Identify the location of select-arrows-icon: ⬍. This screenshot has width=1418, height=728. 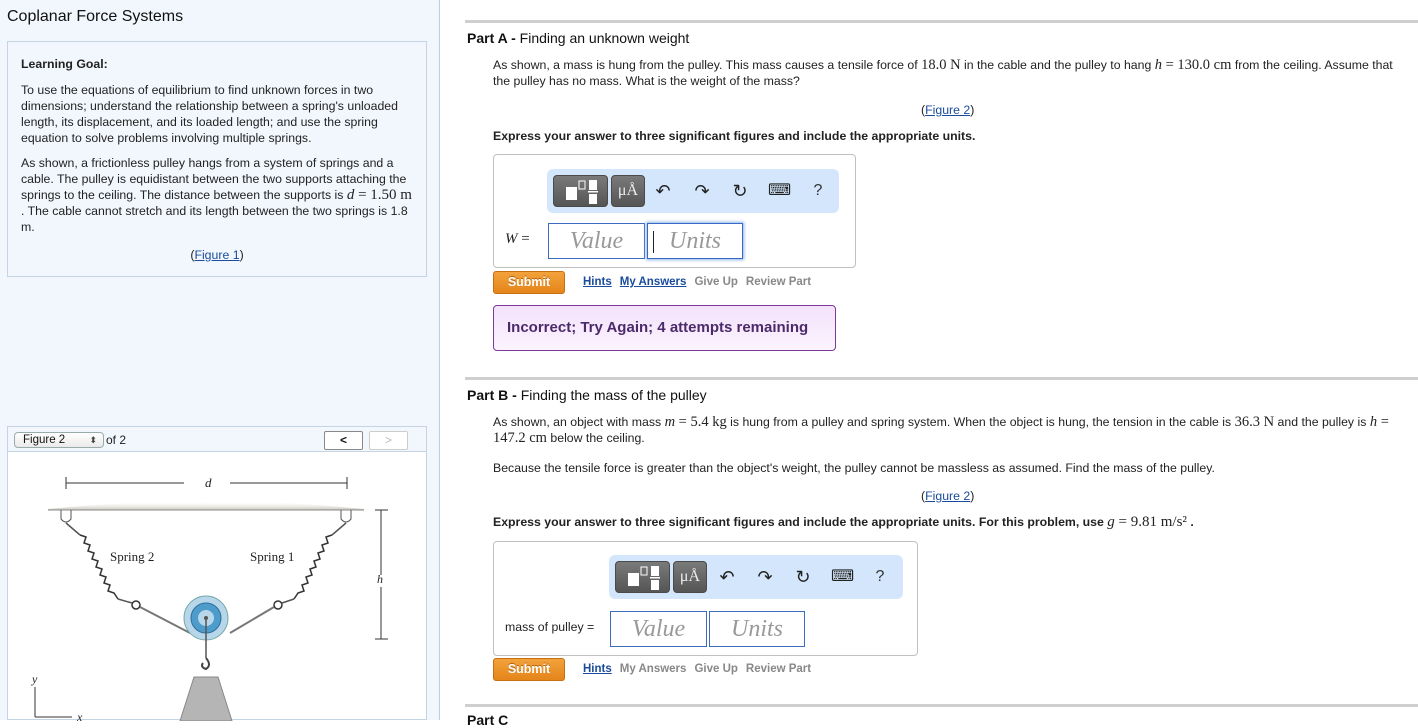
(93, 440).